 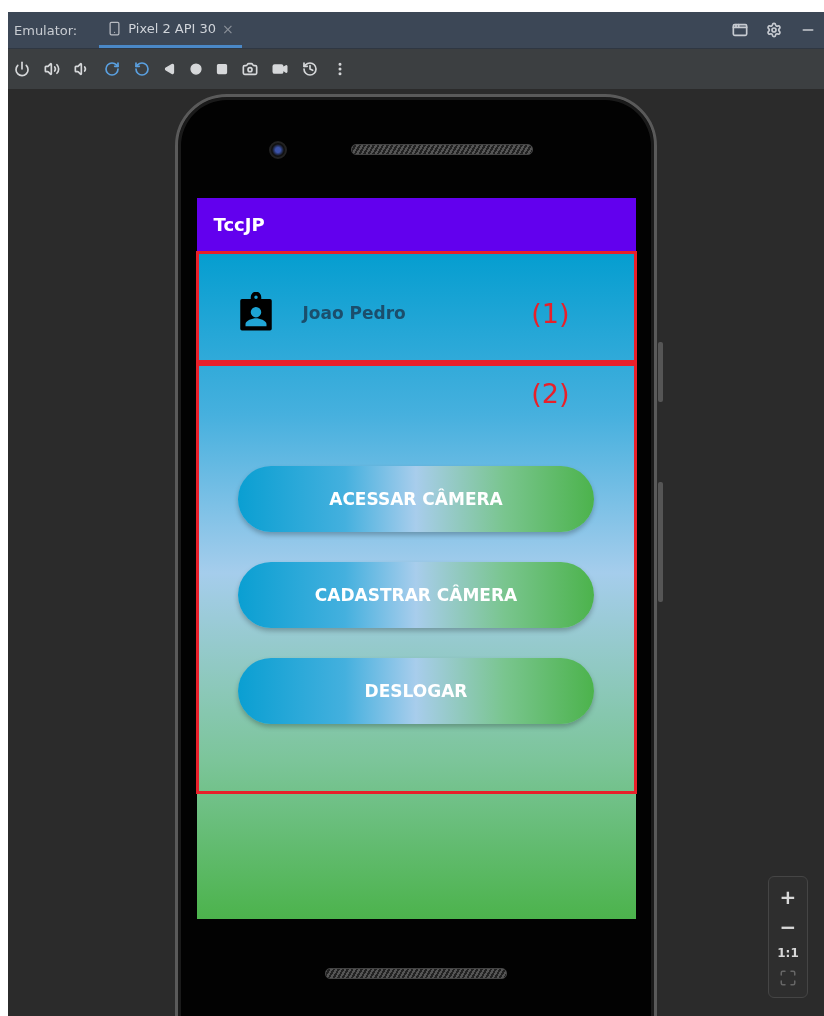 I want to click on rotate-right-icon, so click(x=112, y=69).